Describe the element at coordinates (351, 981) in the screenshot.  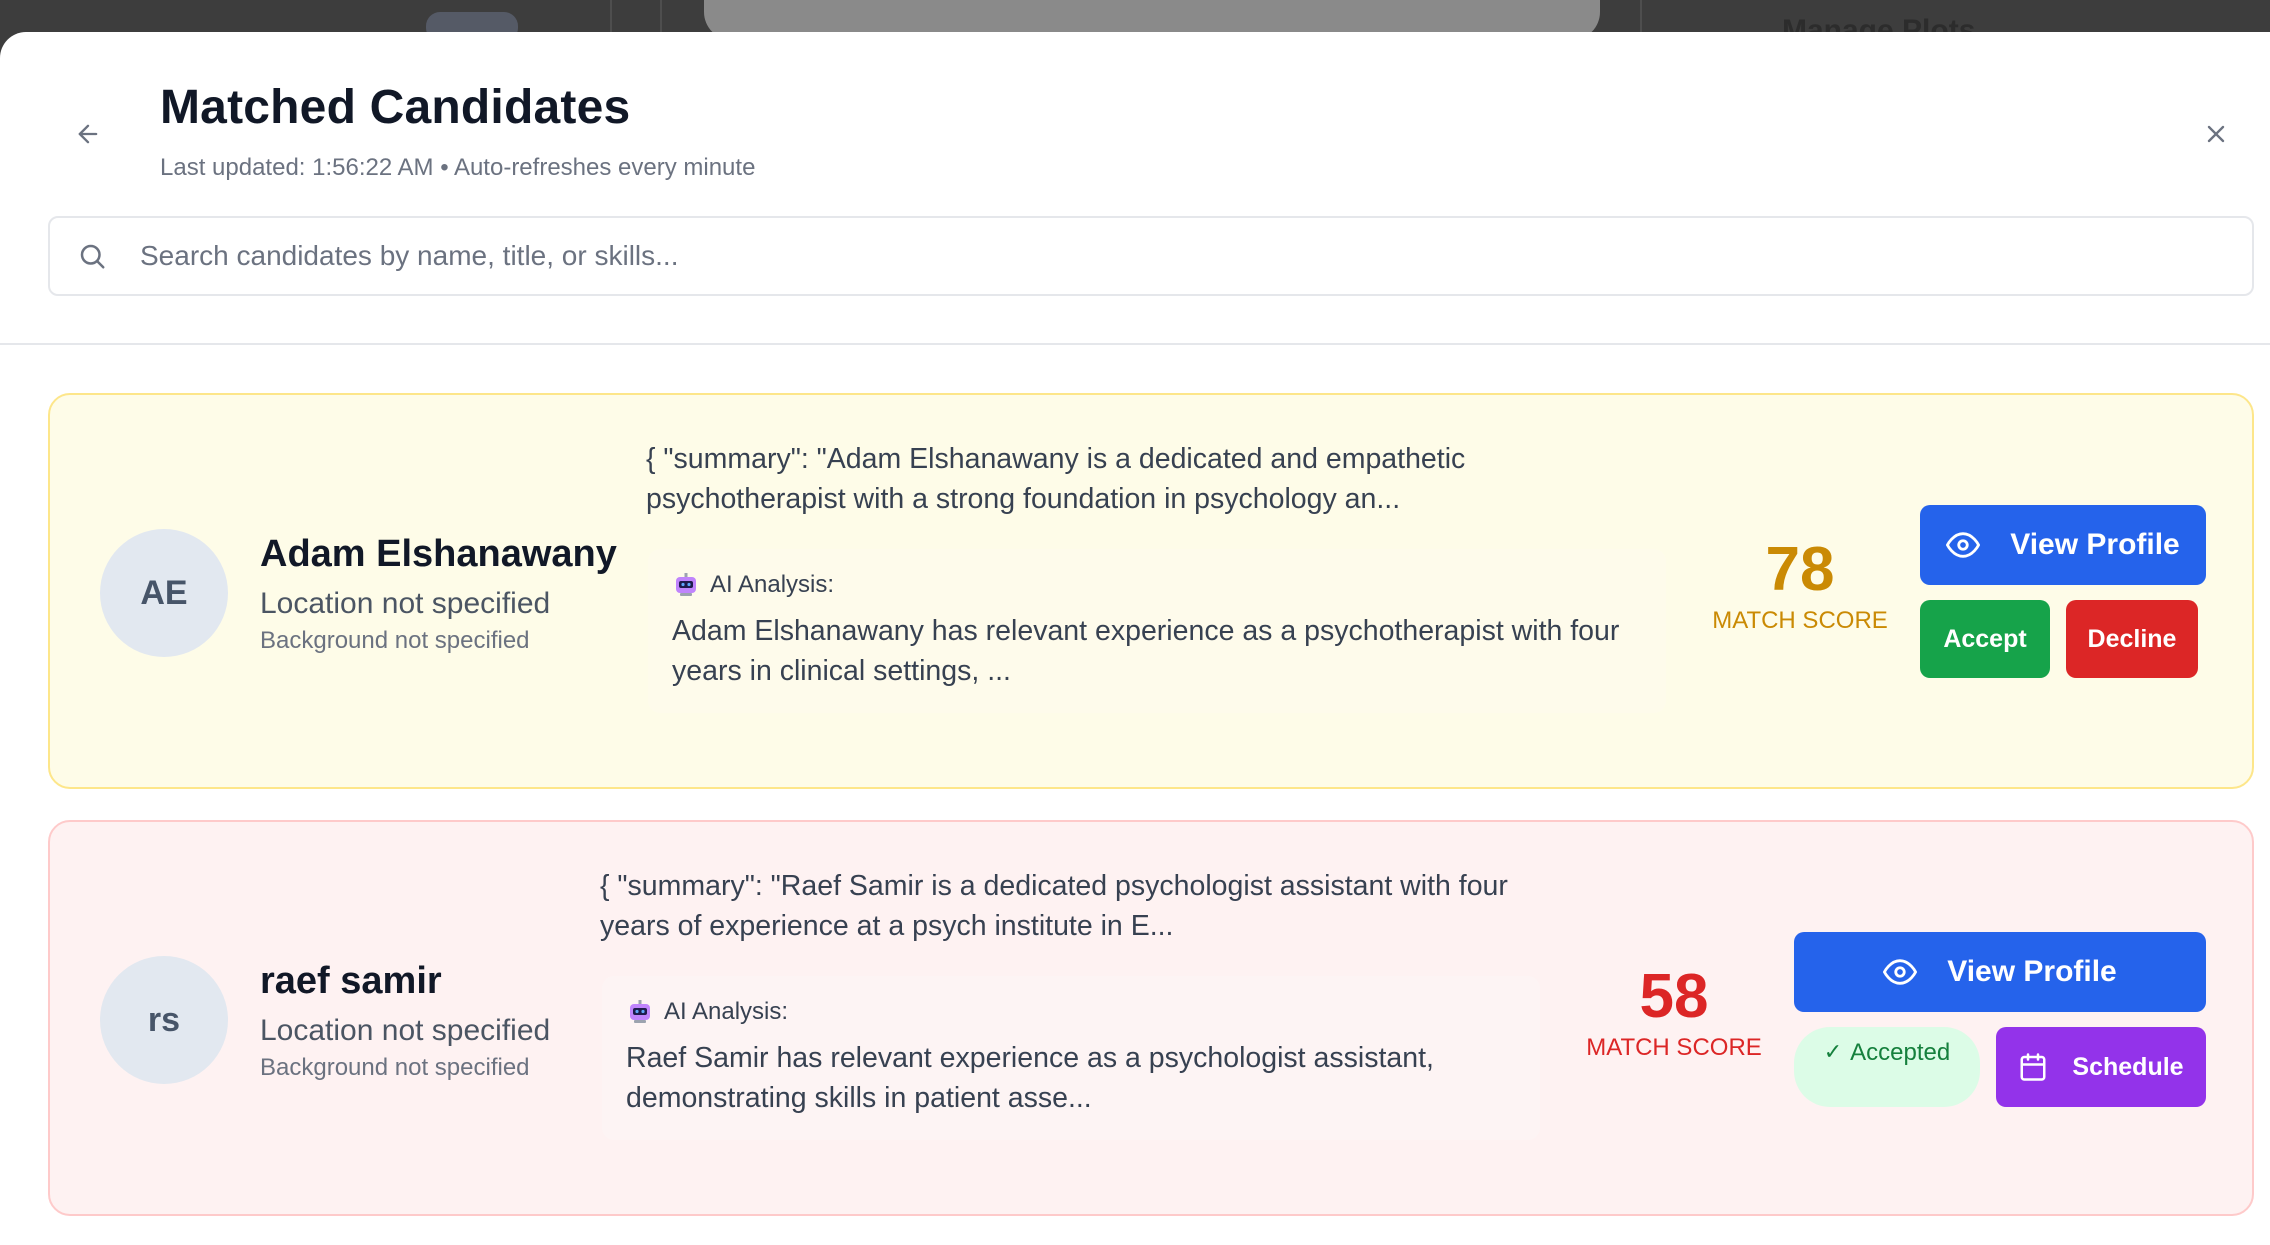
I see `candidate-name: raef samir` at that location.